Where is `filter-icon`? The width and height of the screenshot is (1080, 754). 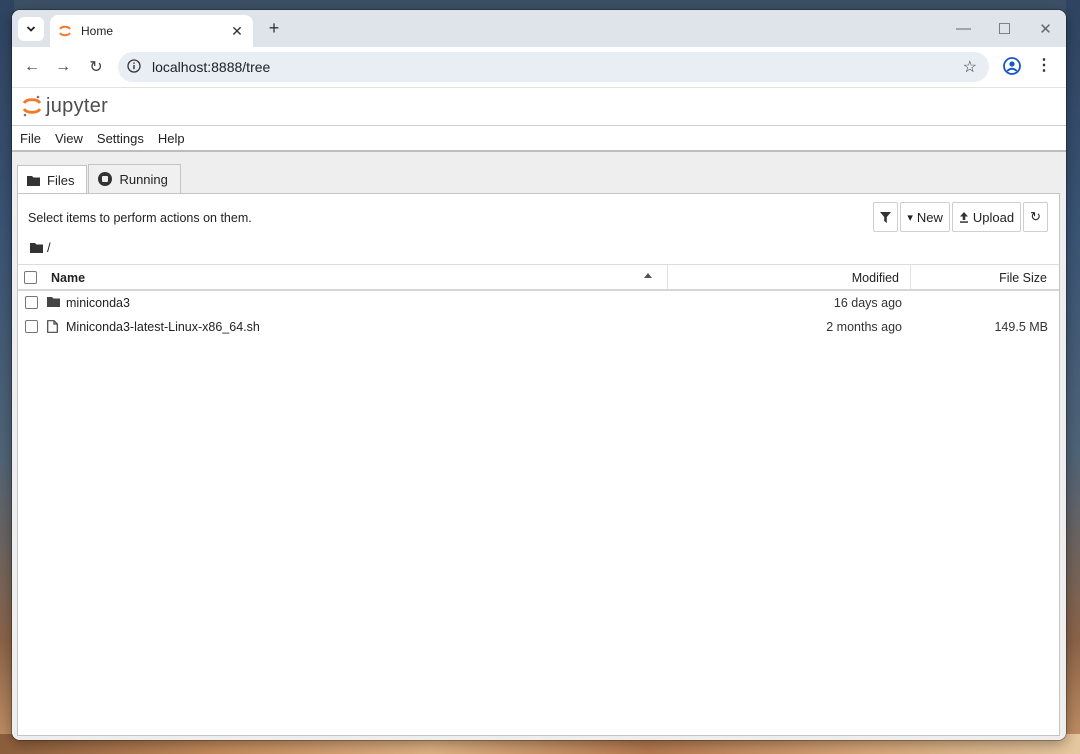
filter-icon is located at coordinates (886, 217).